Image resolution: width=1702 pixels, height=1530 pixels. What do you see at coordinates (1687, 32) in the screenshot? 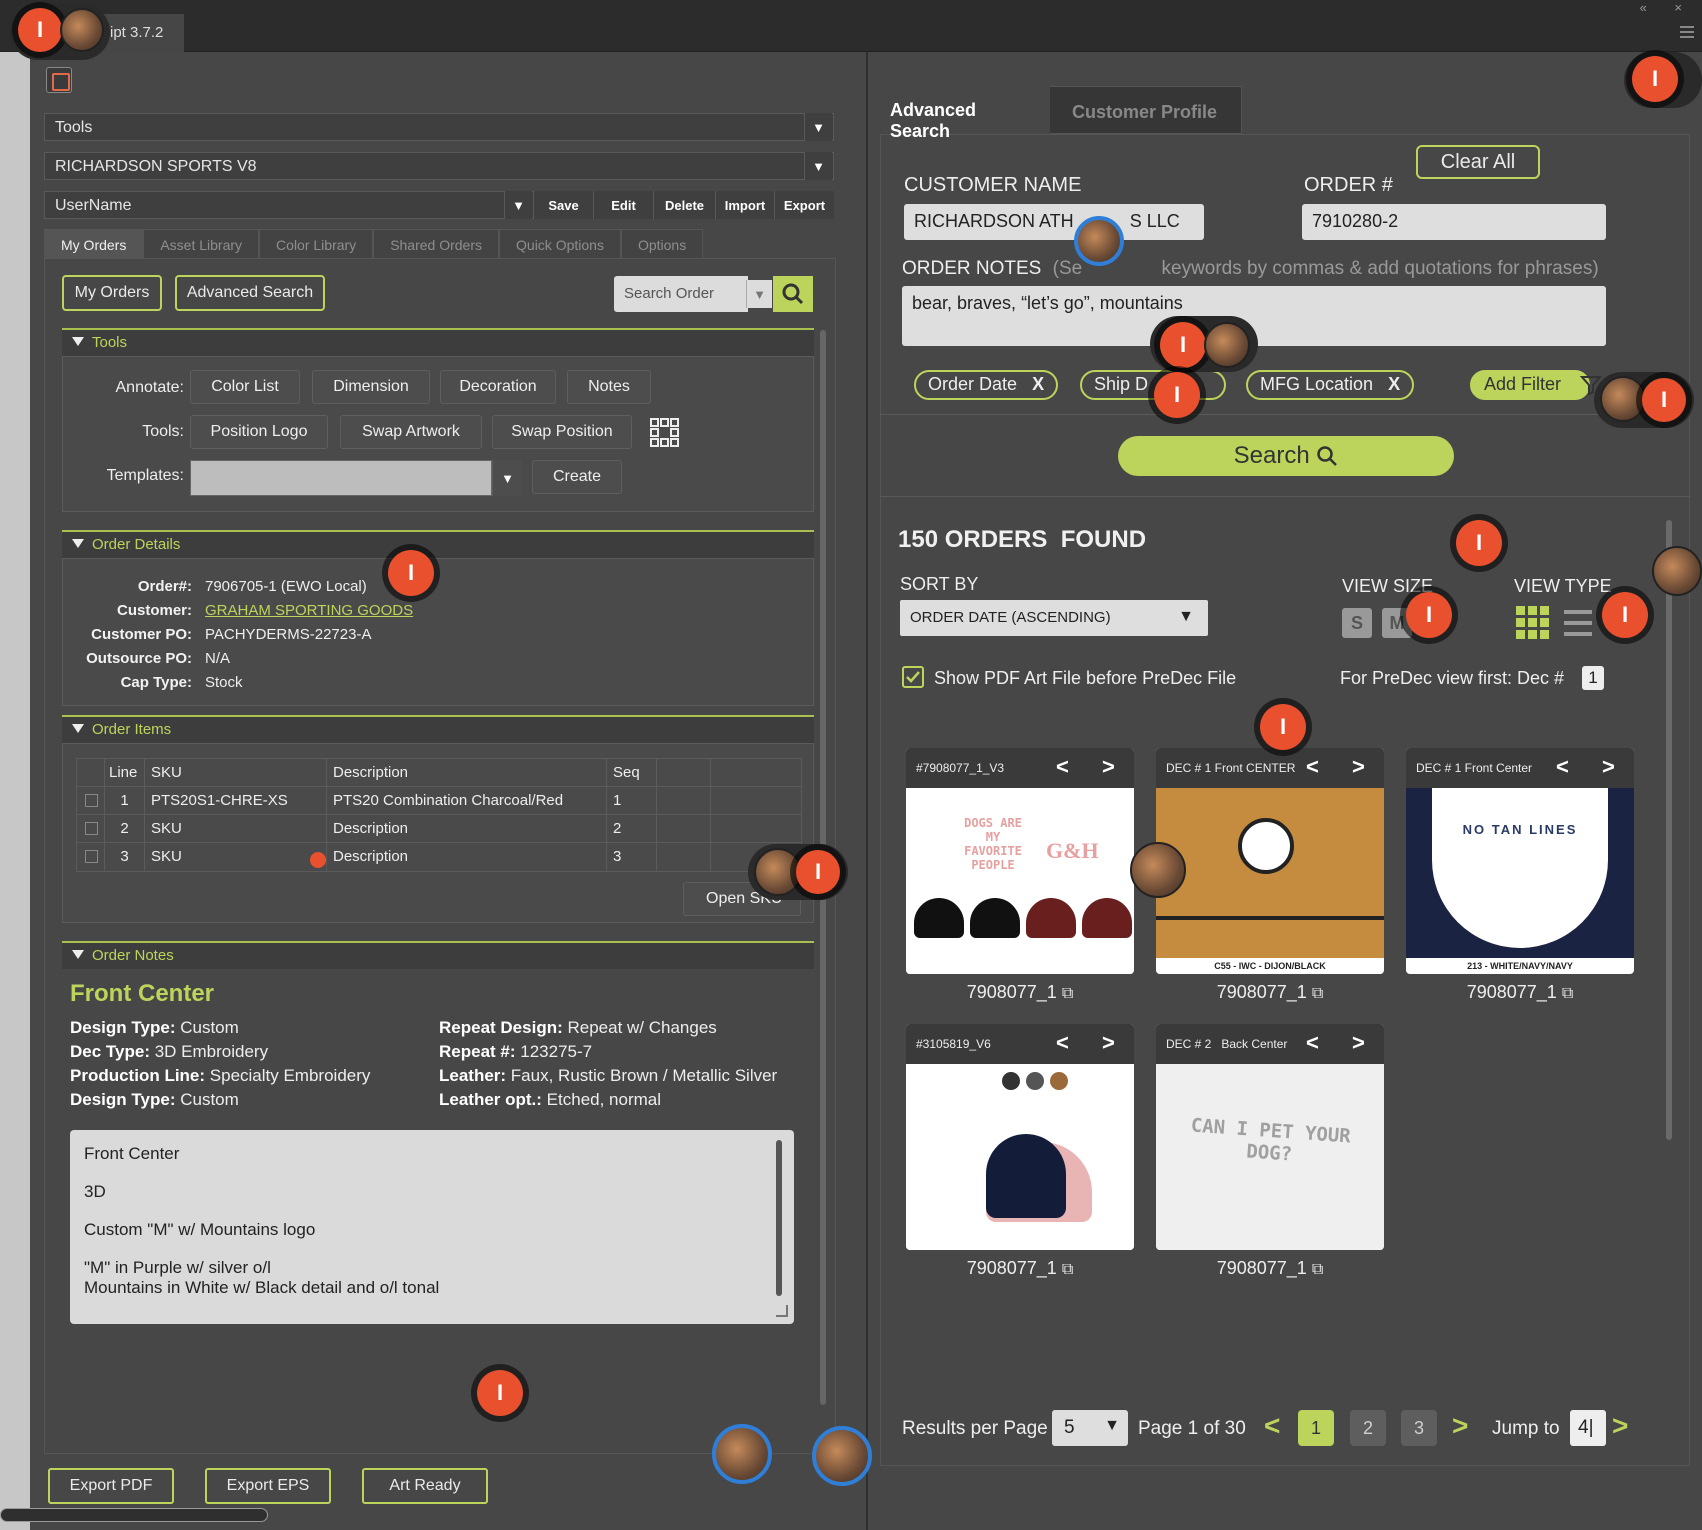
I see `hamburger-menu-icon` at bounding box center [1687, 32].